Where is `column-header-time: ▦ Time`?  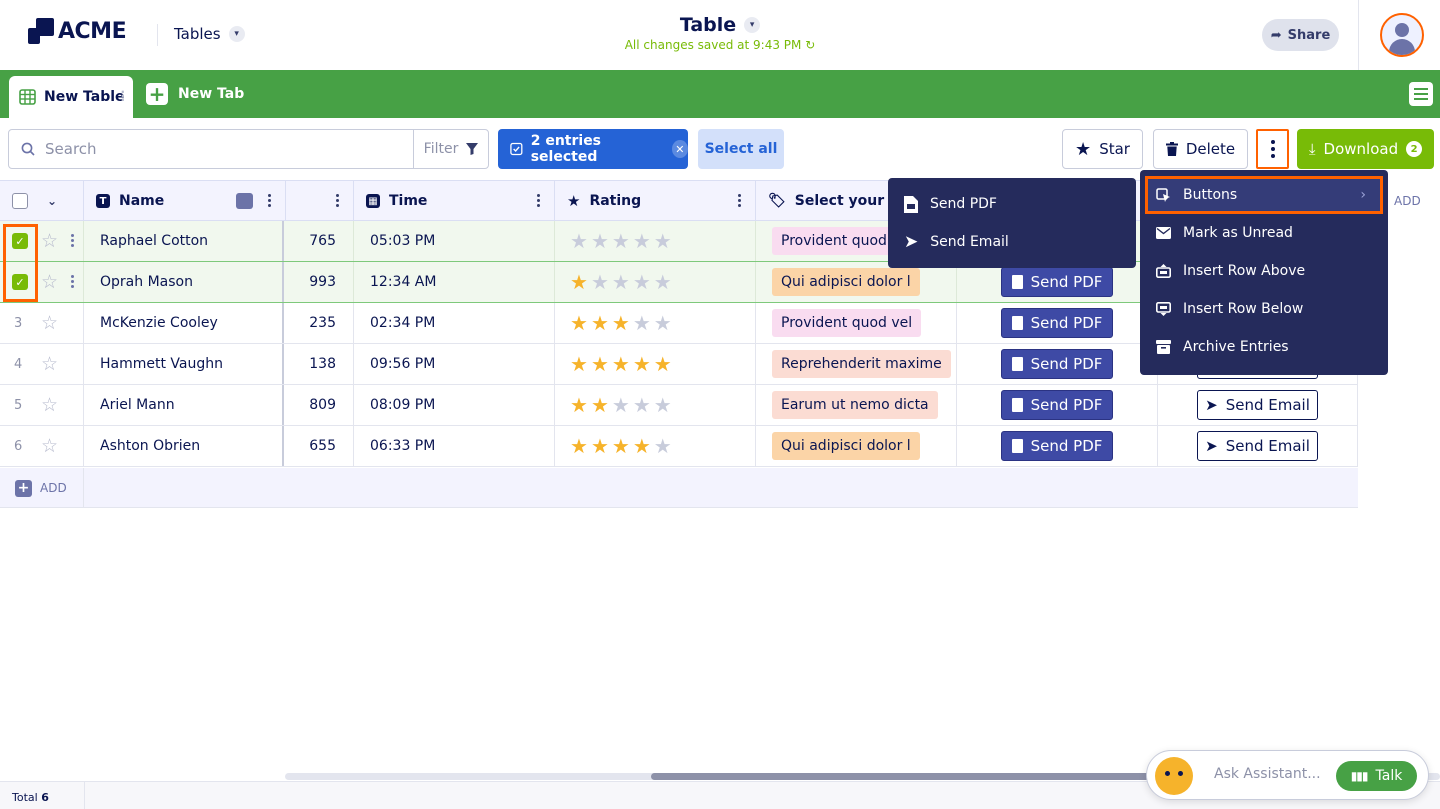 column-header-time: ▦ Time is located at coordinates (454, 201).